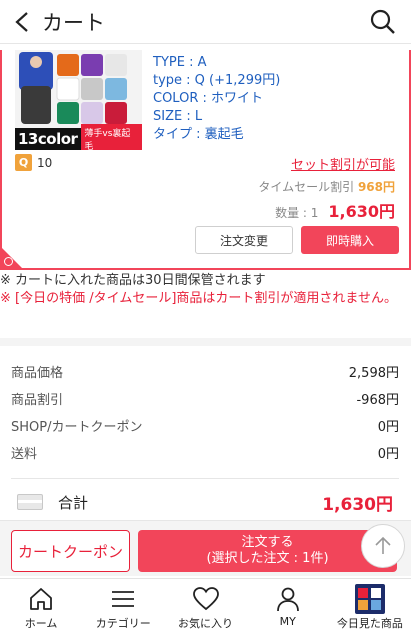  I want to click on tab-favorites: お気に入り, so click(205, 609).